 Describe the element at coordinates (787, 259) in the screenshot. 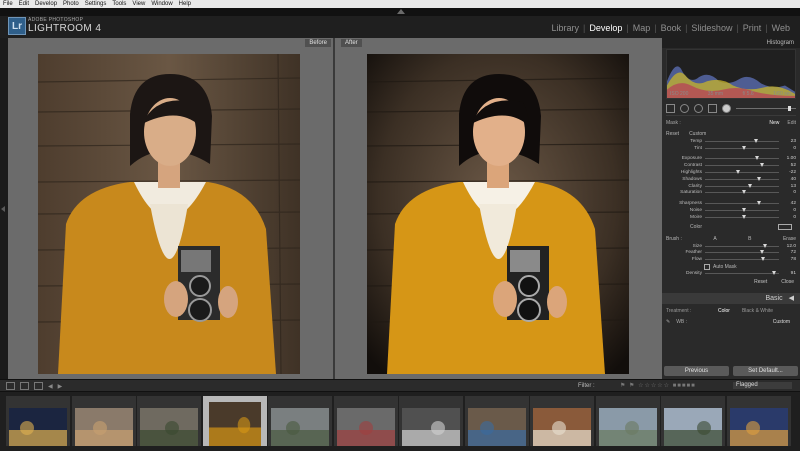

I see `slider-value: 78` at that location.